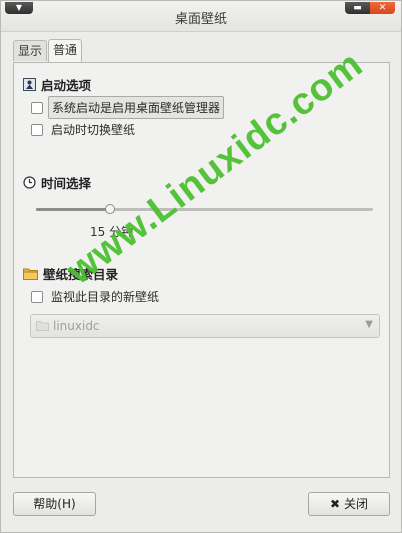 This screenshot has height=533, width=402. I want to click on watch-folder-label: 监视此目录的新壁纸, so click(105, 296).